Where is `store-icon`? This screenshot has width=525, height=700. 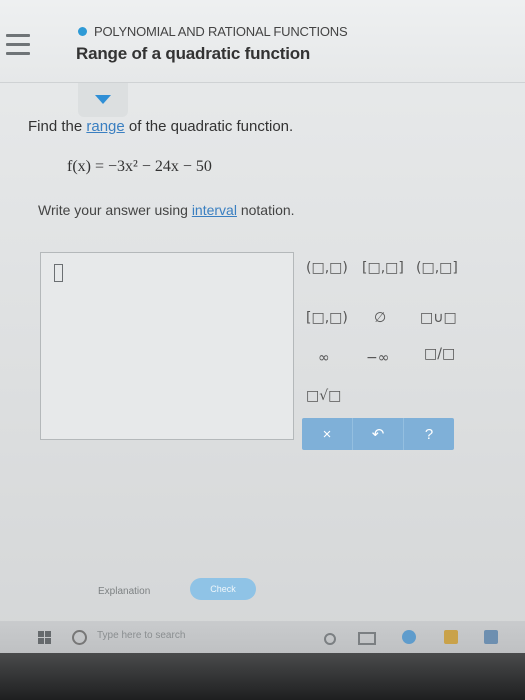
store-icon is located at coordinates (491, 637).